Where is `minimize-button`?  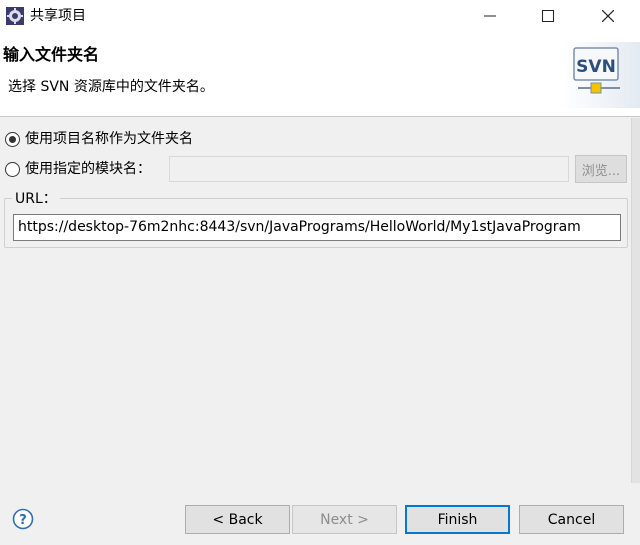
minimize-button is located at coordinates (490, 16).